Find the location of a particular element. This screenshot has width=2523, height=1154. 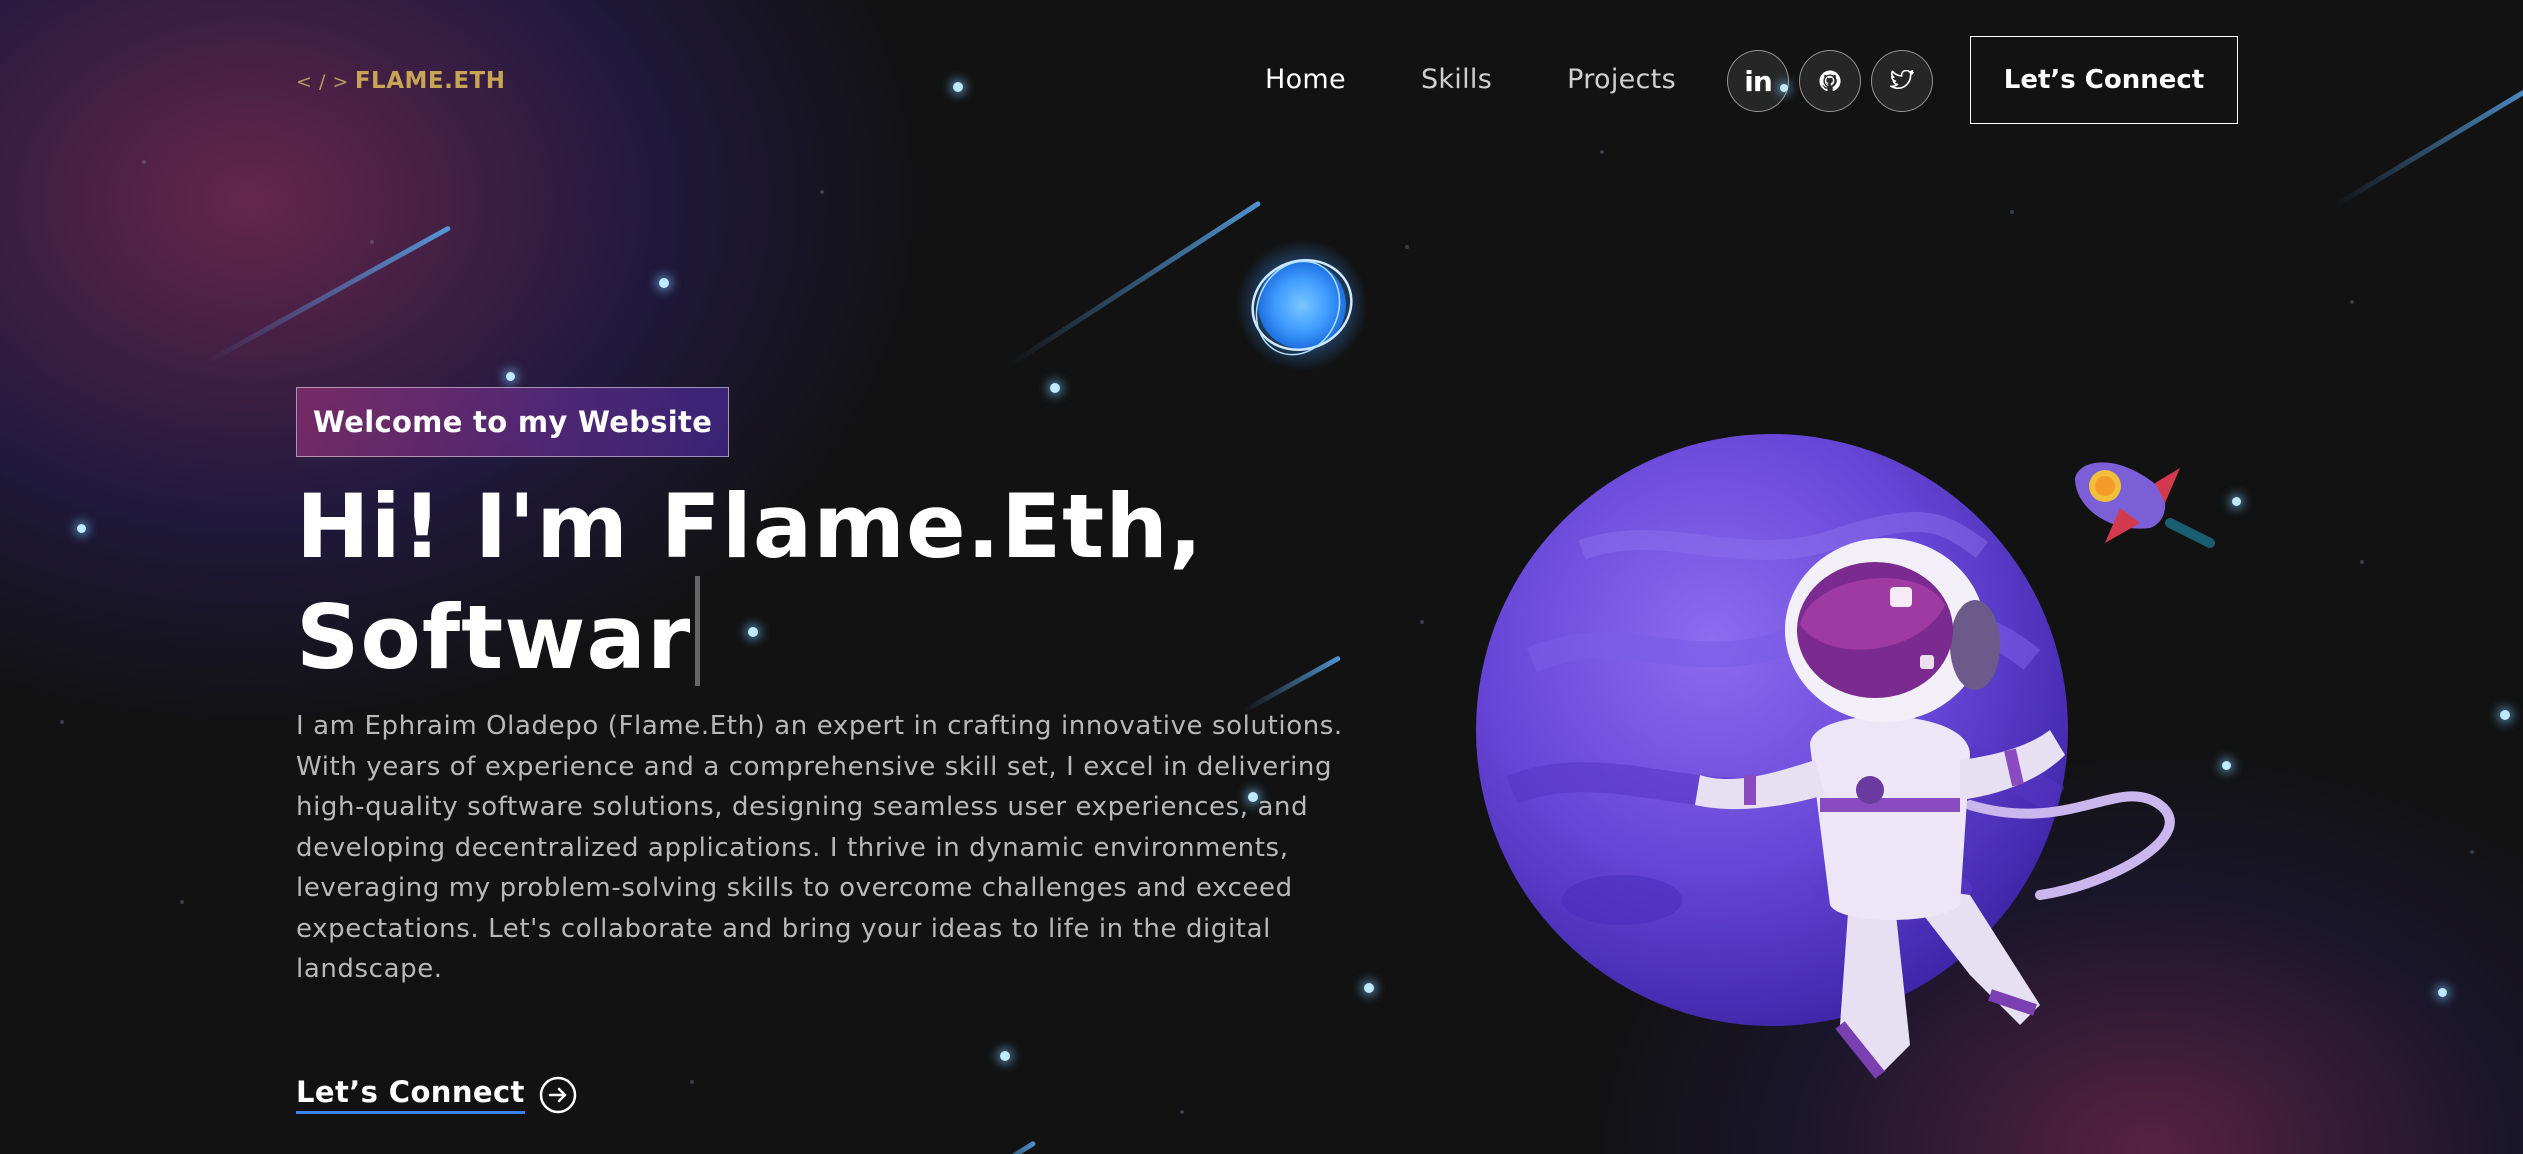

hero-headline: Hi! I'm Flame.Eth, Softwar is located at coordinates (749, 582).